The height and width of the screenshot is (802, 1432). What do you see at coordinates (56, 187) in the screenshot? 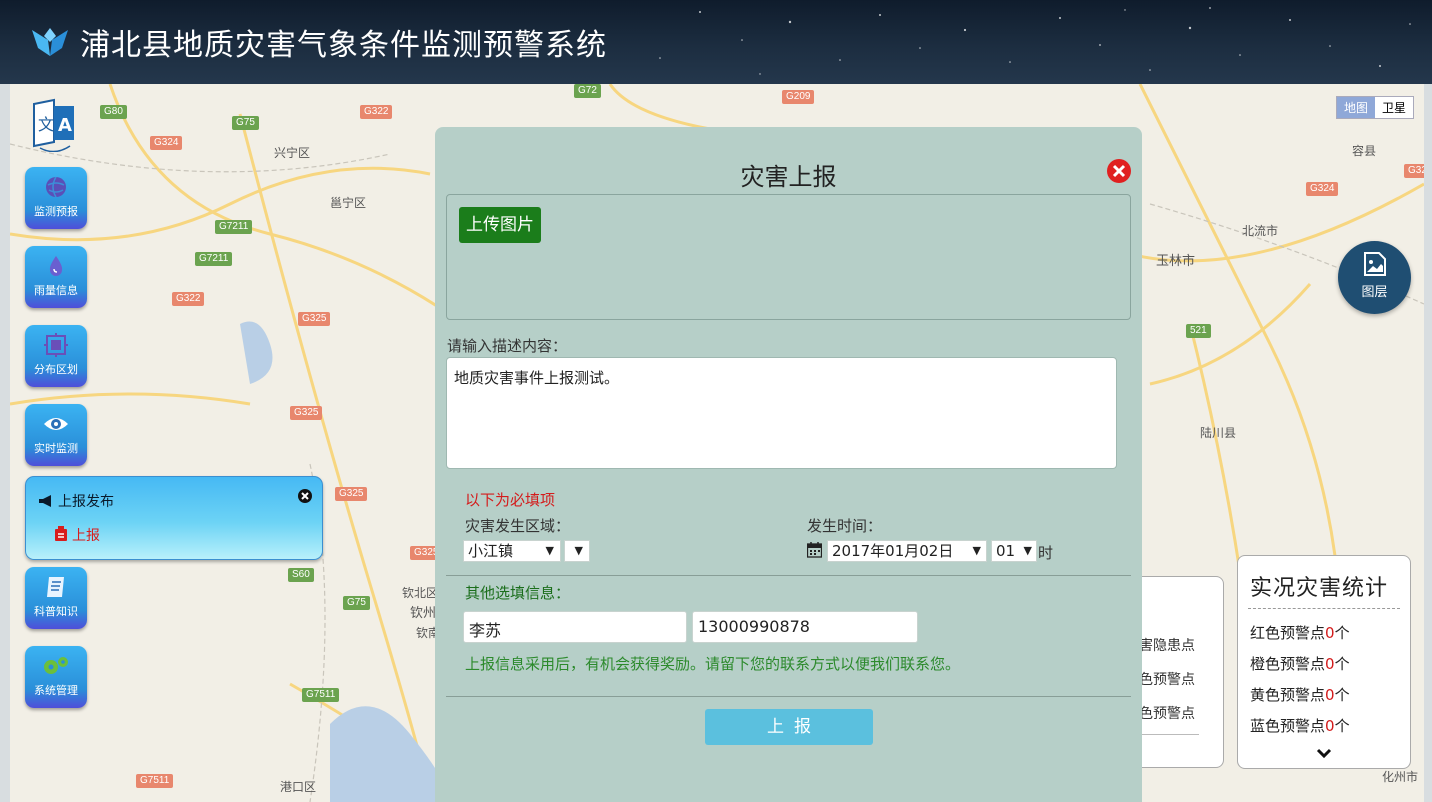
I see `globe-icon` at bounding box center [56, 187].